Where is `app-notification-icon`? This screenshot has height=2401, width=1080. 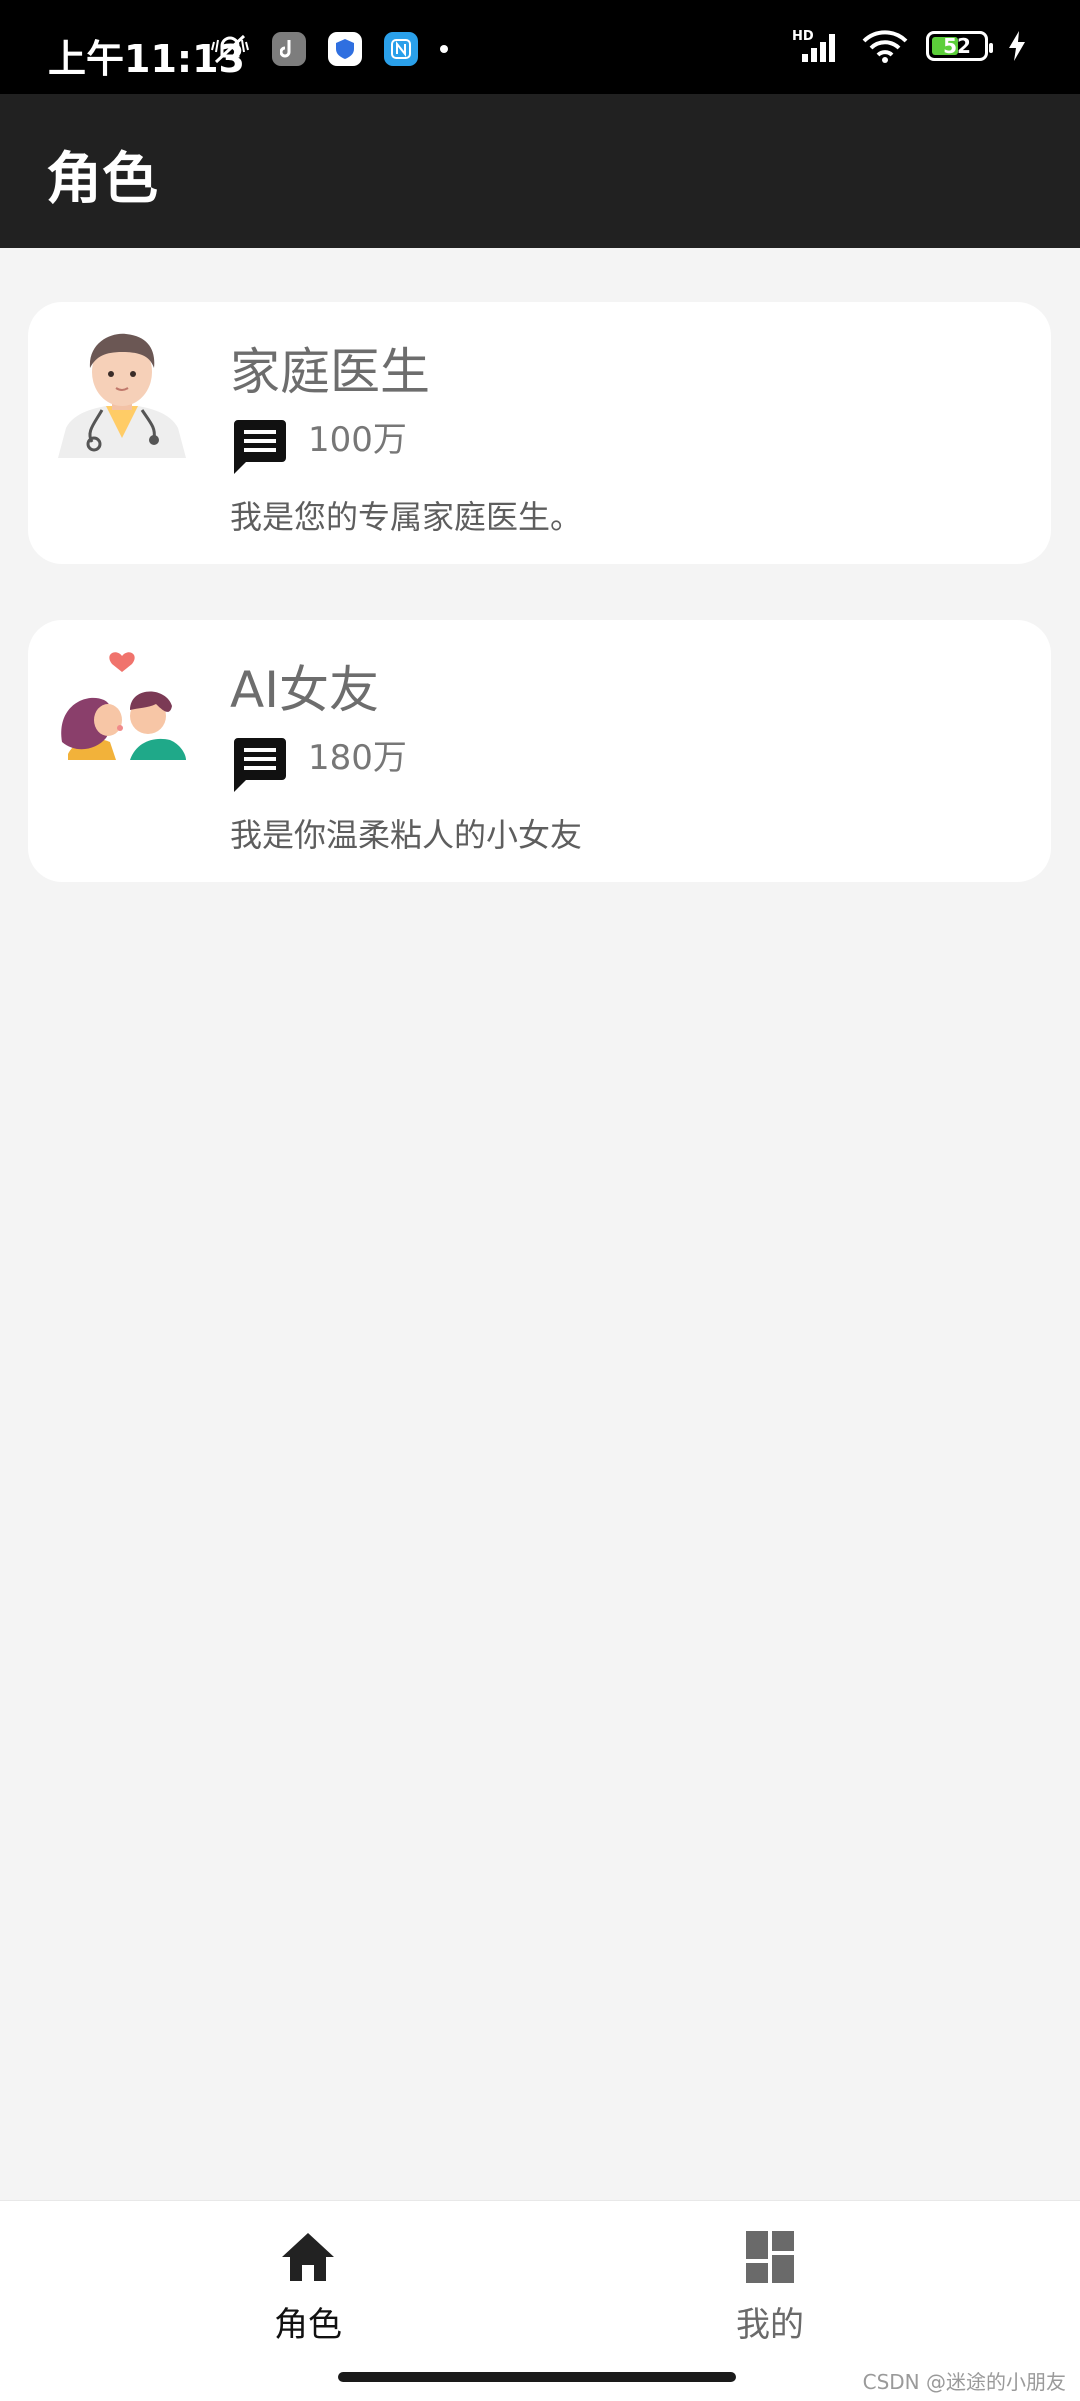 app-notification-icon is located at coordinates (289, 49).